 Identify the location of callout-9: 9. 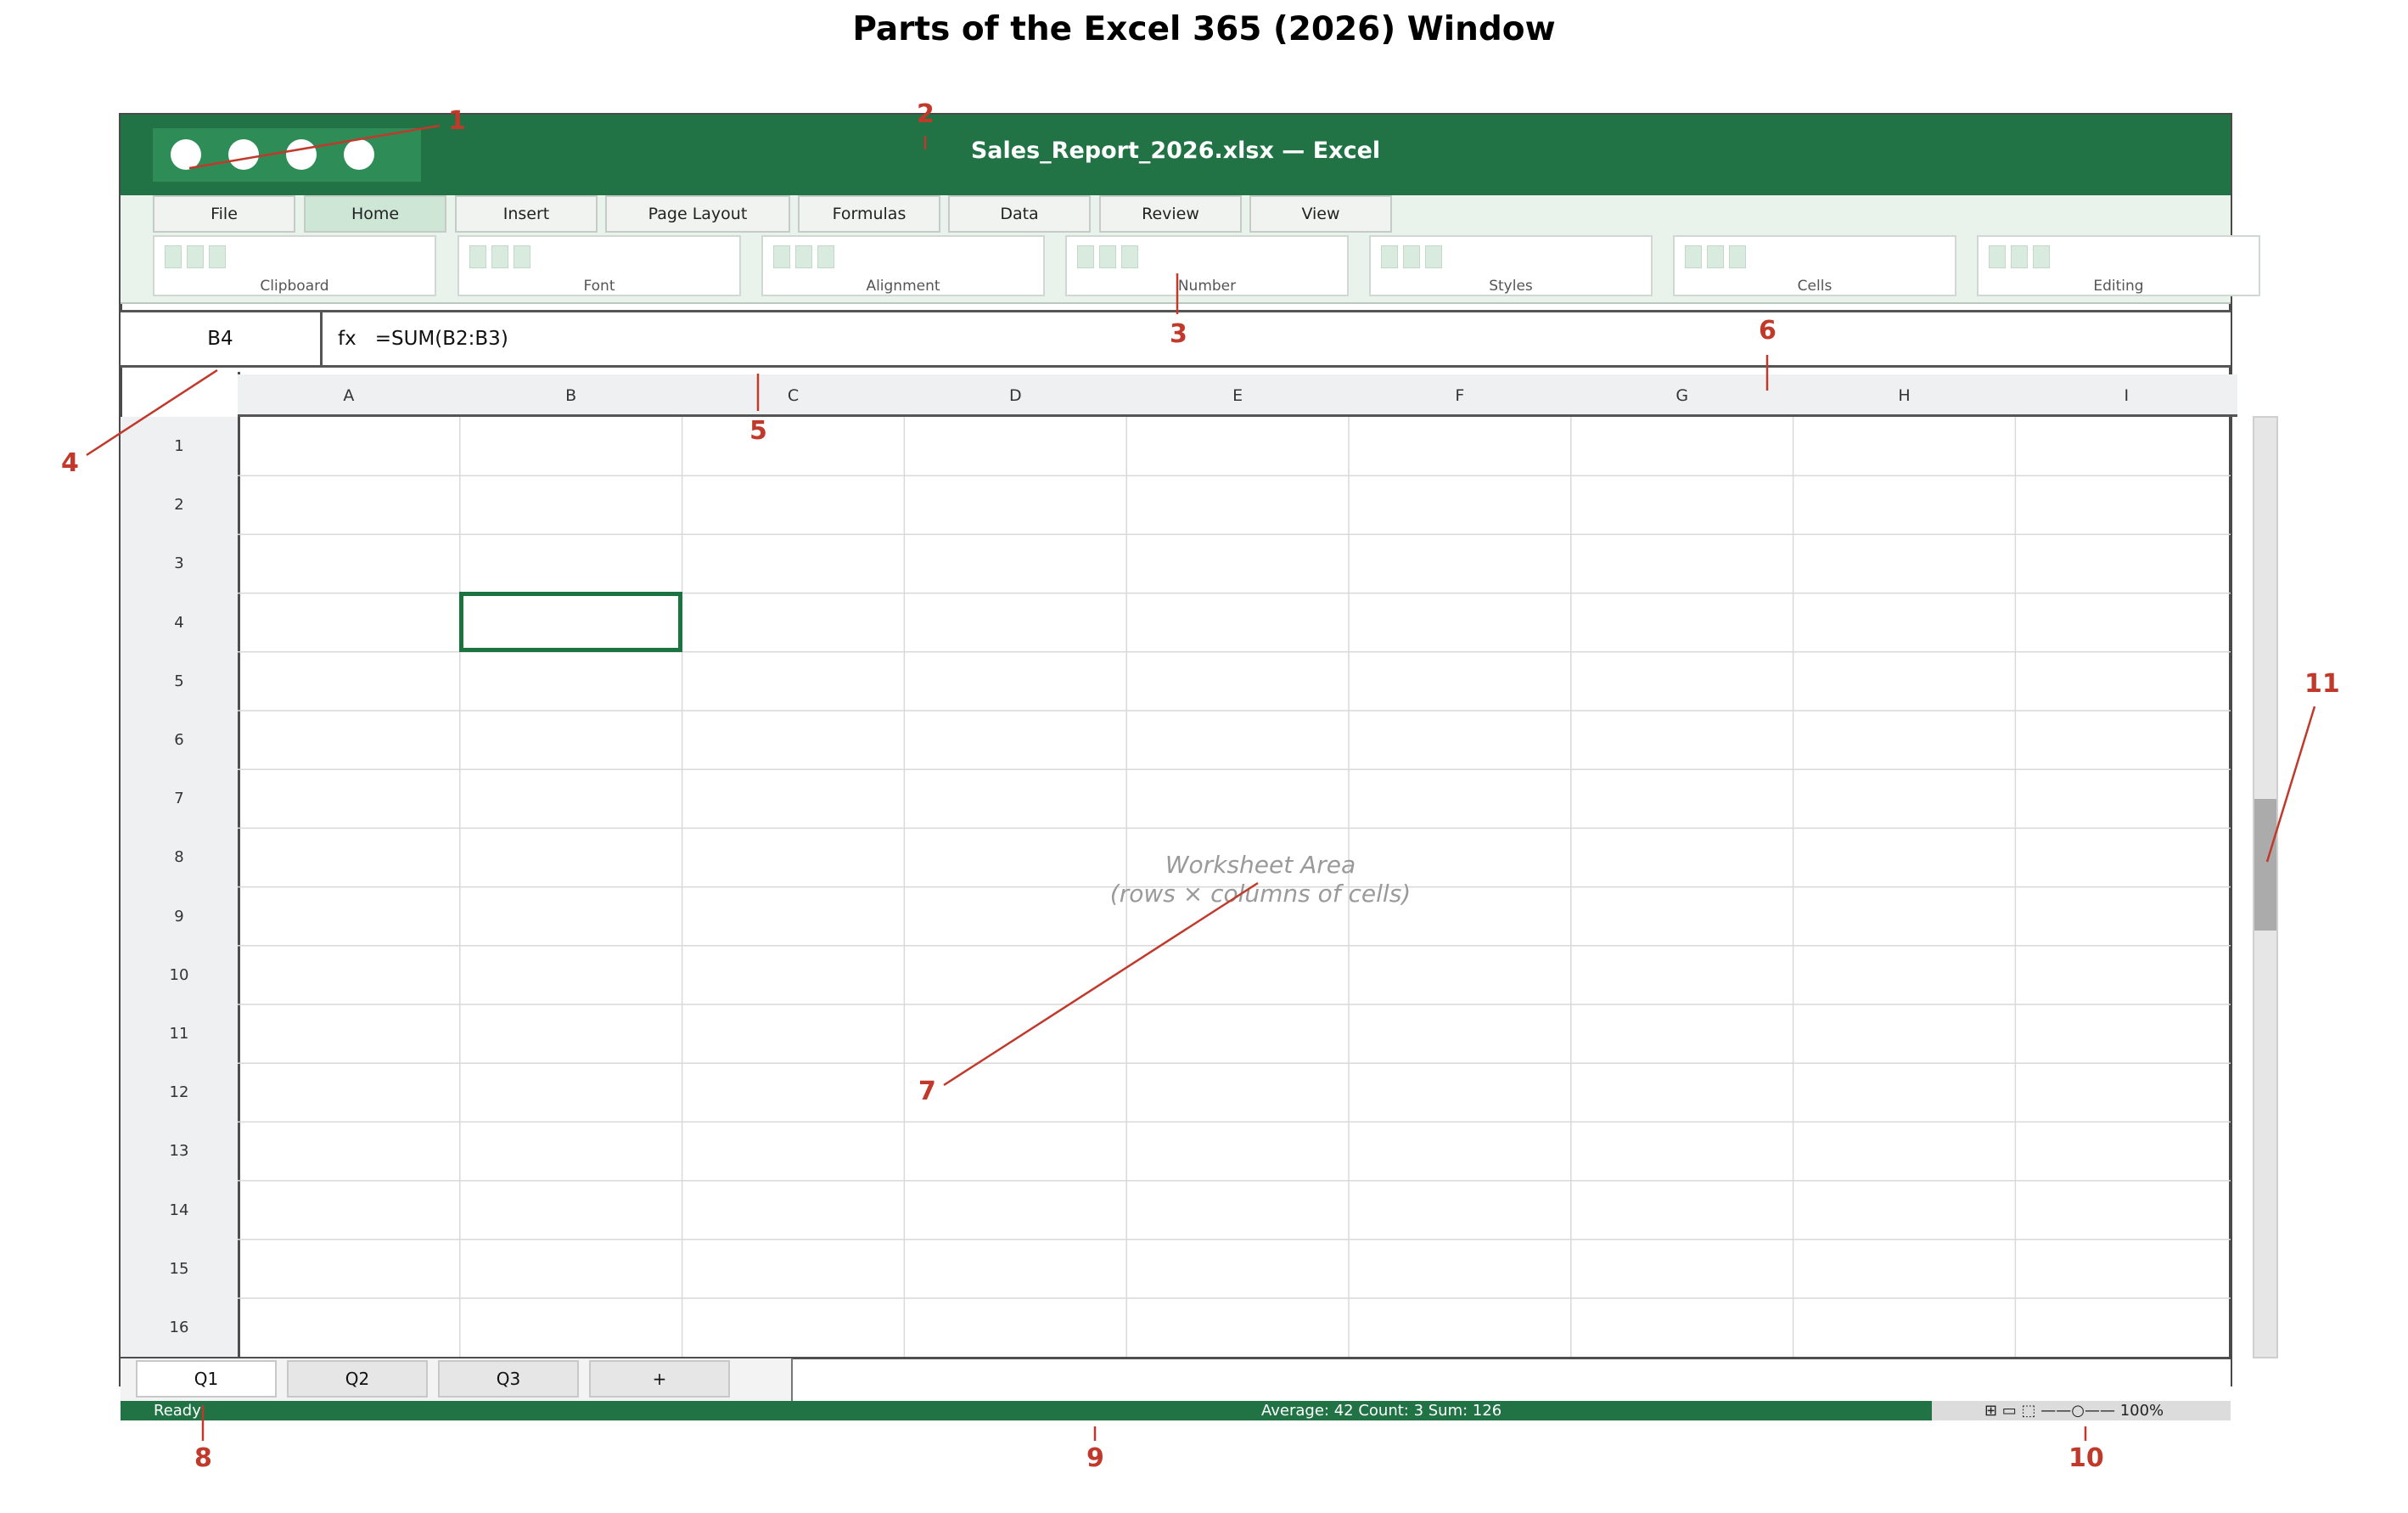
(1095, 1458).